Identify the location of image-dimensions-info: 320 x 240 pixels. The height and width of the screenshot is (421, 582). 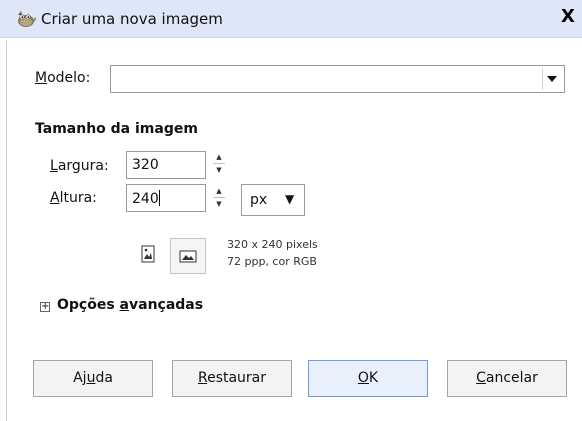
(272, 244).